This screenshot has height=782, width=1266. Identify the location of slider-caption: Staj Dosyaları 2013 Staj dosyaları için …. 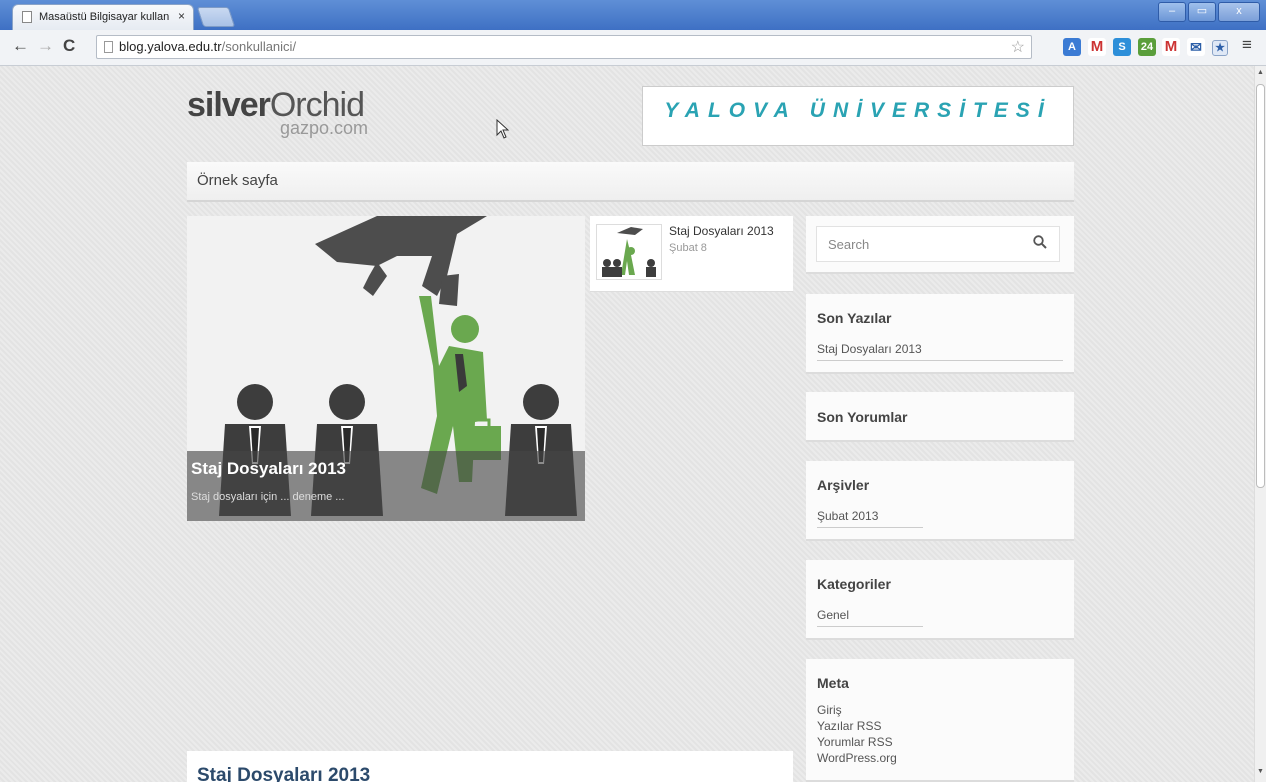
(386, 486).